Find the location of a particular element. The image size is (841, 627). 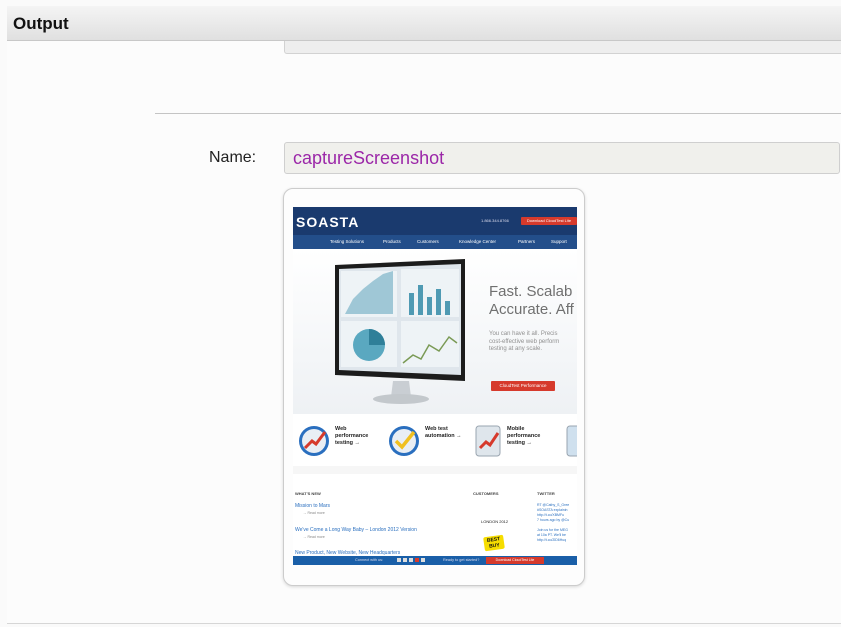

site-top-cta: Download CloudTest Lite is located at coordinates (549, 221).